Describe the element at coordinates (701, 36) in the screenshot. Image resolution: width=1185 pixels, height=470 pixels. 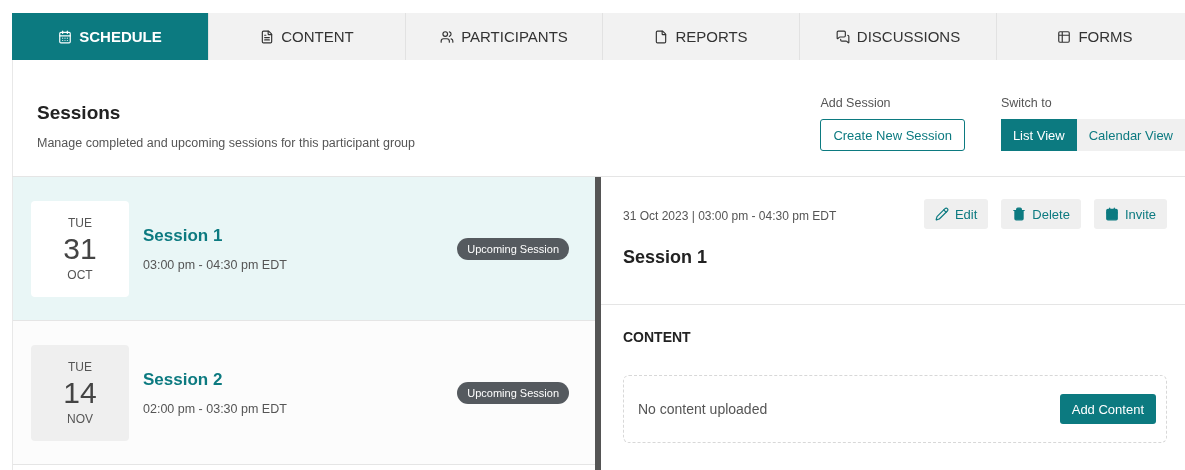
I see `nav-tab: REPORTS` at that location.